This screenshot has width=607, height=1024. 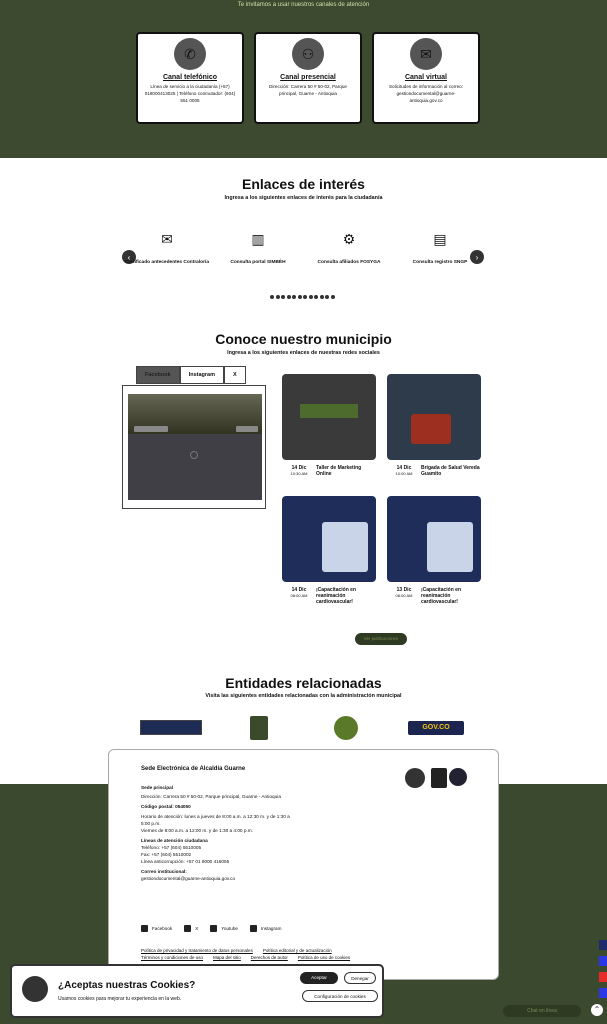 I want to click on link-item: ▥ Consulta portal SIMBÉH, so click(x=258, y=248).